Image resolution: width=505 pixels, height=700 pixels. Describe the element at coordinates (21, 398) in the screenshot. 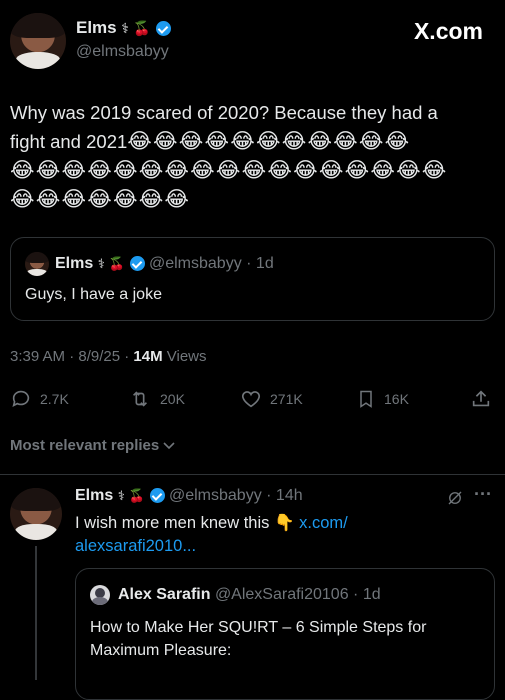

I see `reply-icon` at that location.